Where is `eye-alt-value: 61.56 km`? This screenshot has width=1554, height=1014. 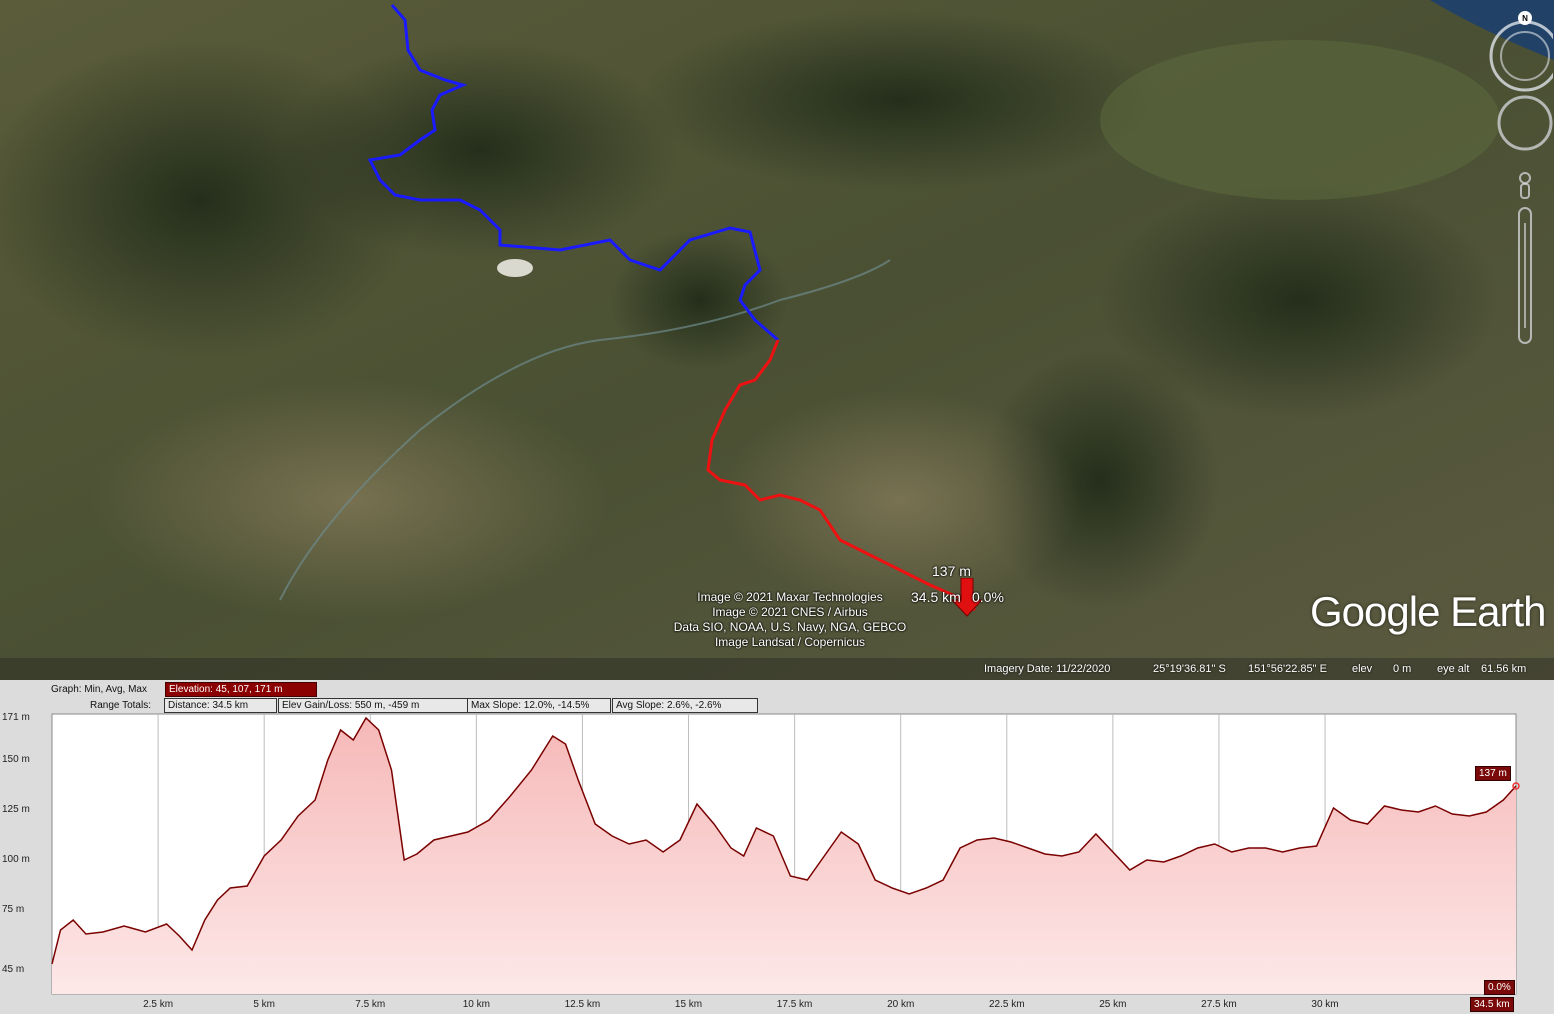
eye-alt-value: 61.56 km is located at coordinates (1504, 669).